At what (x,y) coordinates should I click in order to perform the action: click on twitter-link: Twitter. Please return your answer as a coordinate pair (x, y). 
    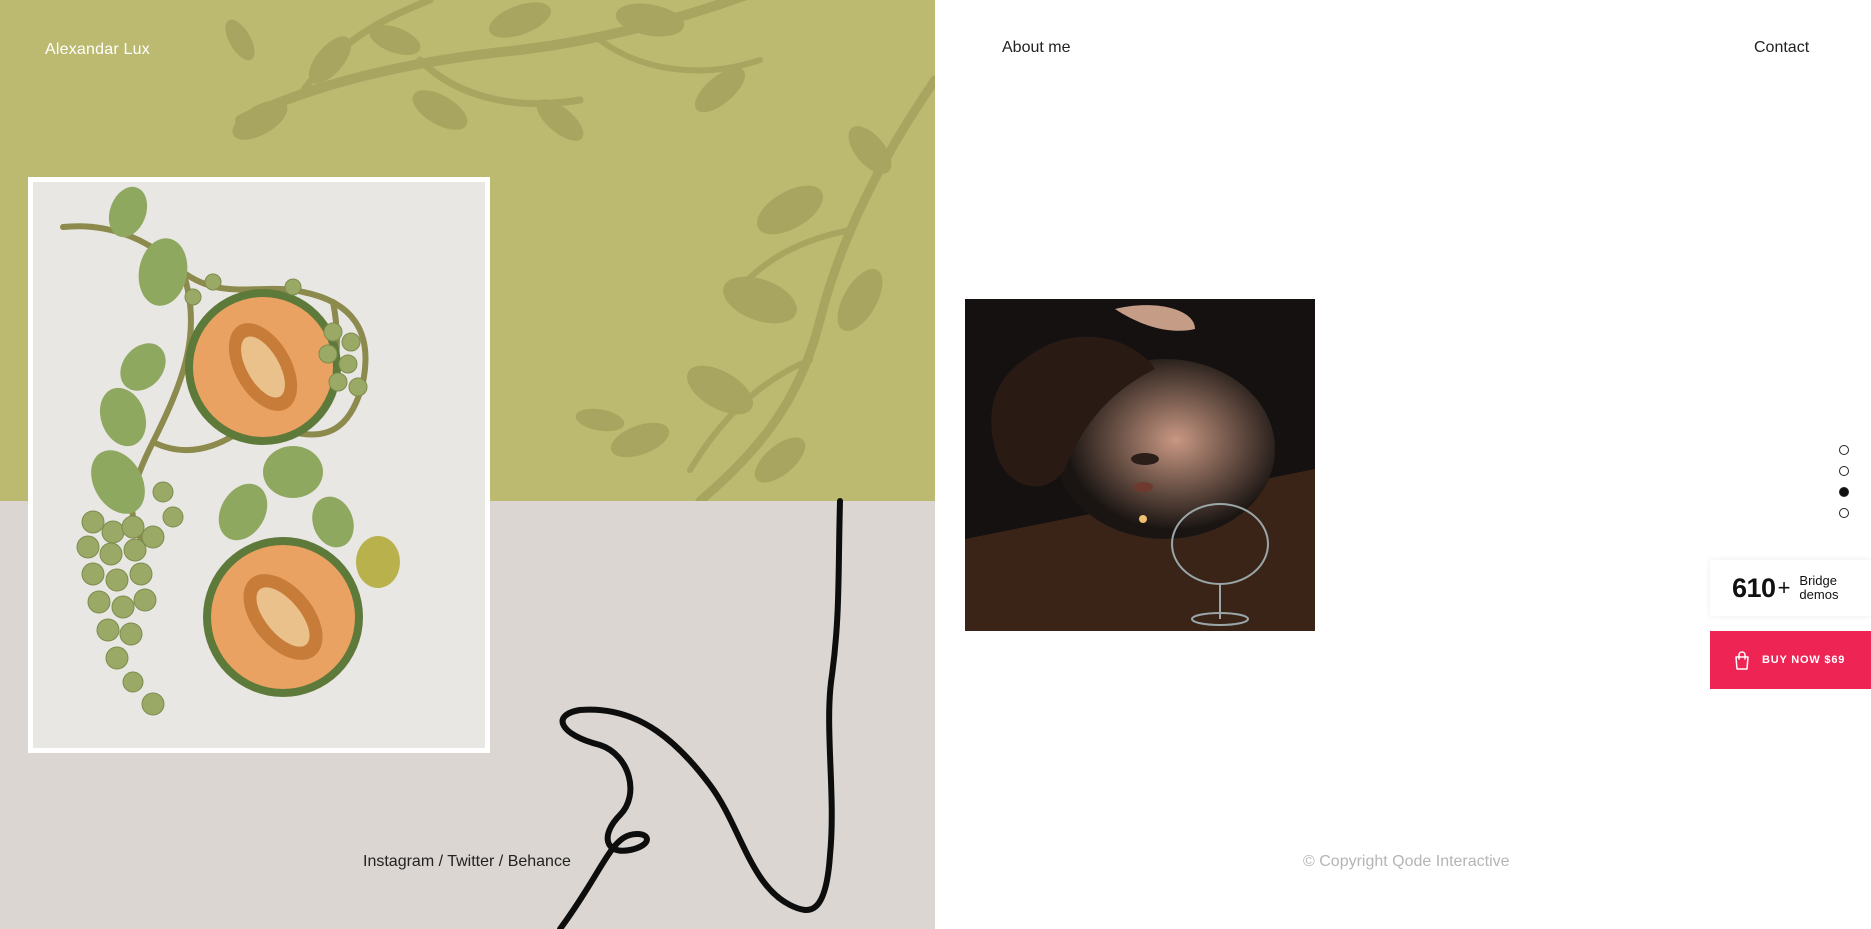
    Looking at the image, I should click on (470, 861).